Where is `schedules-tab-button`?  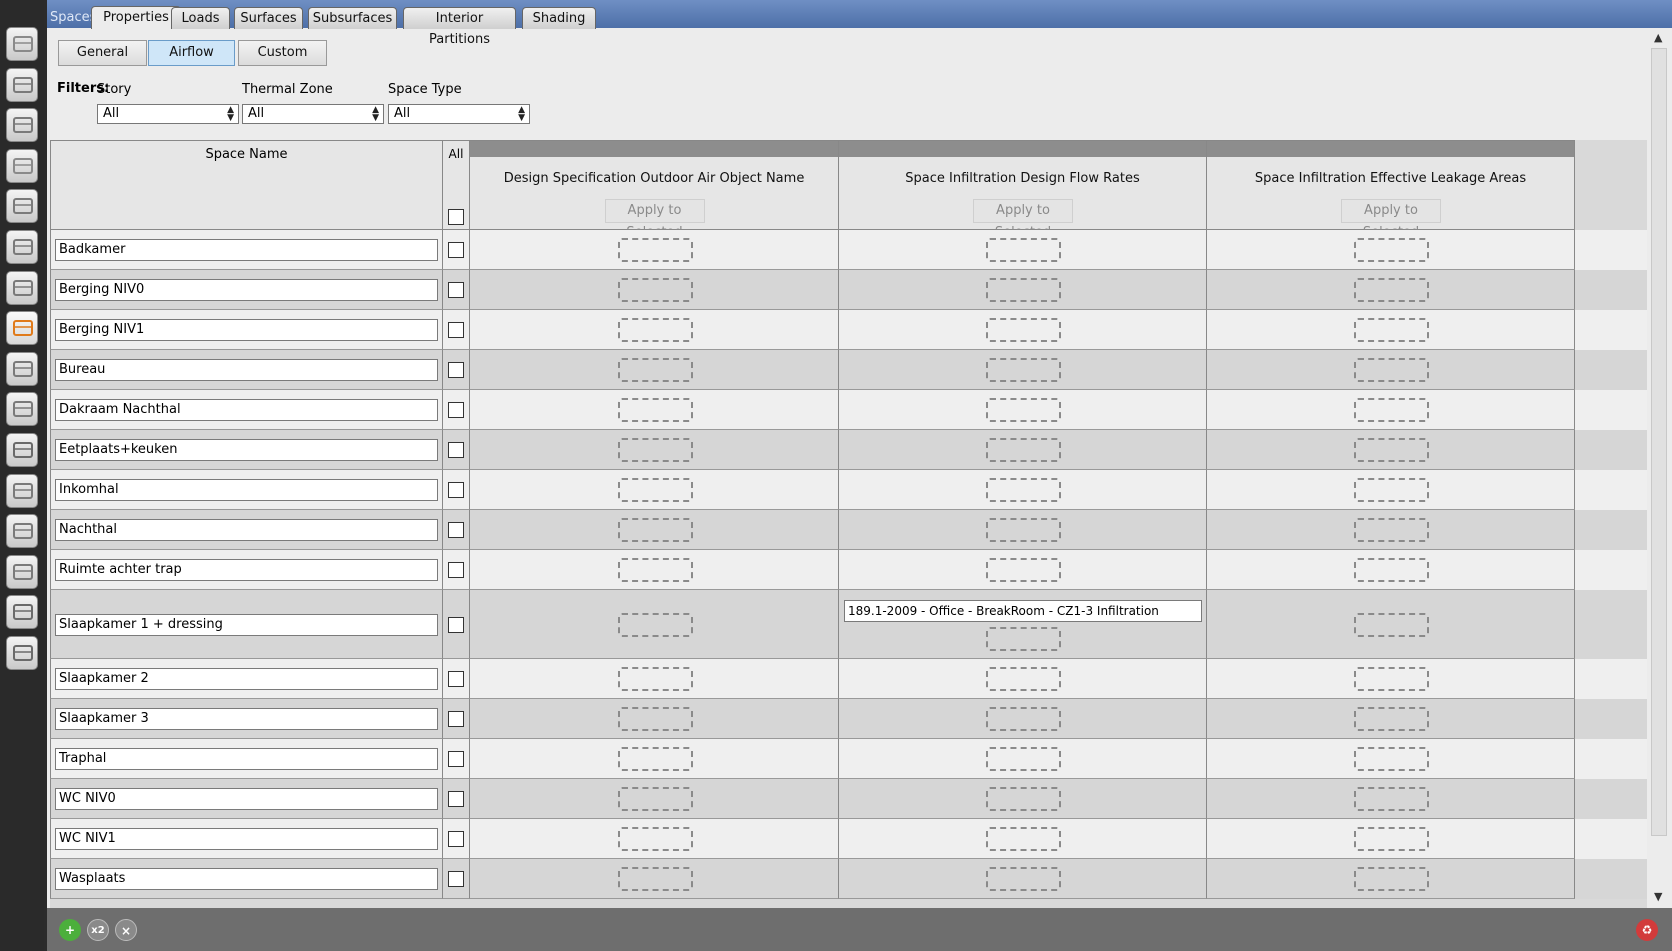
schedules-tab-button is located at coordinates (22, 86).